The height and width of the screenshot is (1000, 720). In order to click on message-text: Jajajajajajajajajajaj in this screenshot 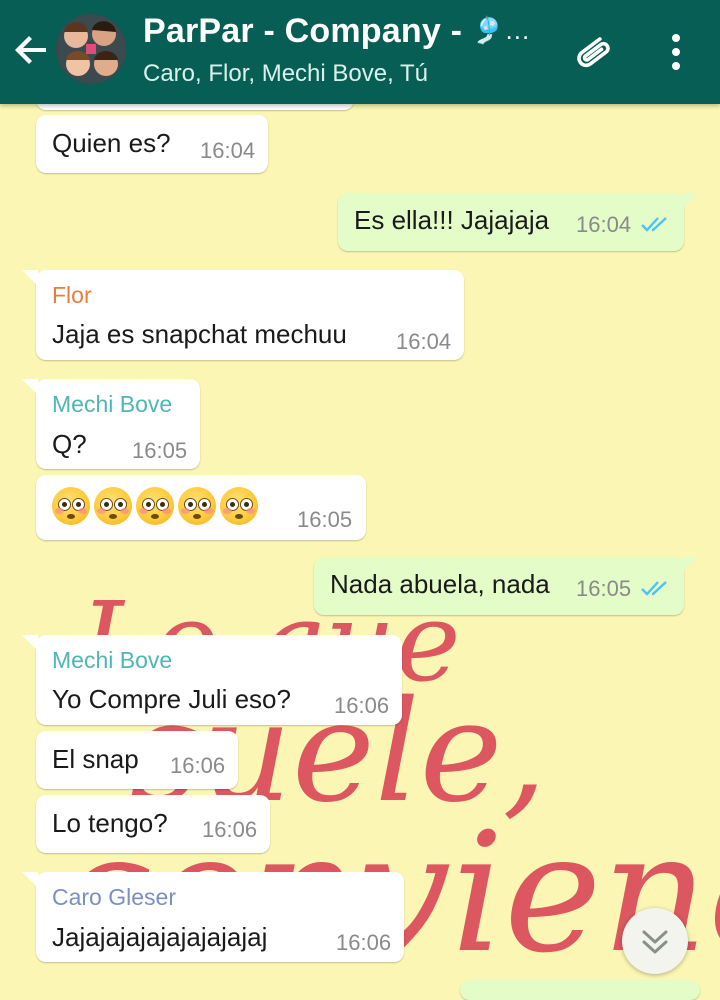, I will do `click(160, 937)`.